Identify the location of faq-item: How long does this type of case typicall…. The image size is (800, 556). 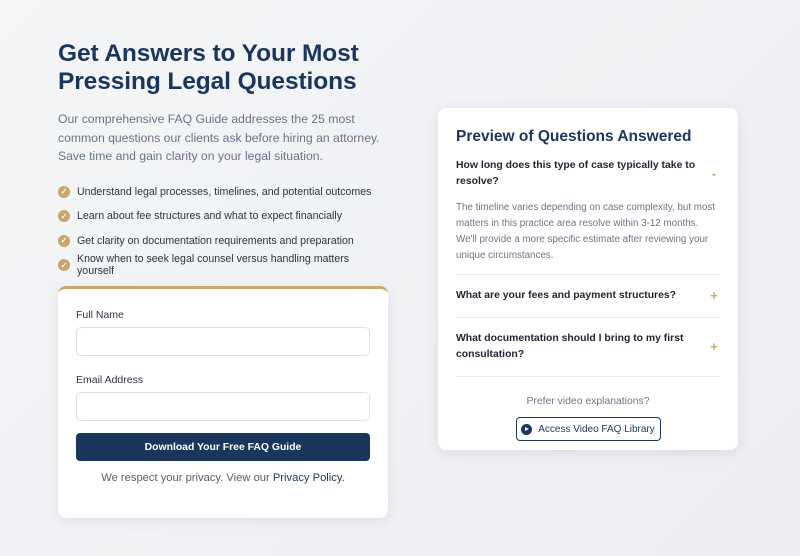
(588, 216).